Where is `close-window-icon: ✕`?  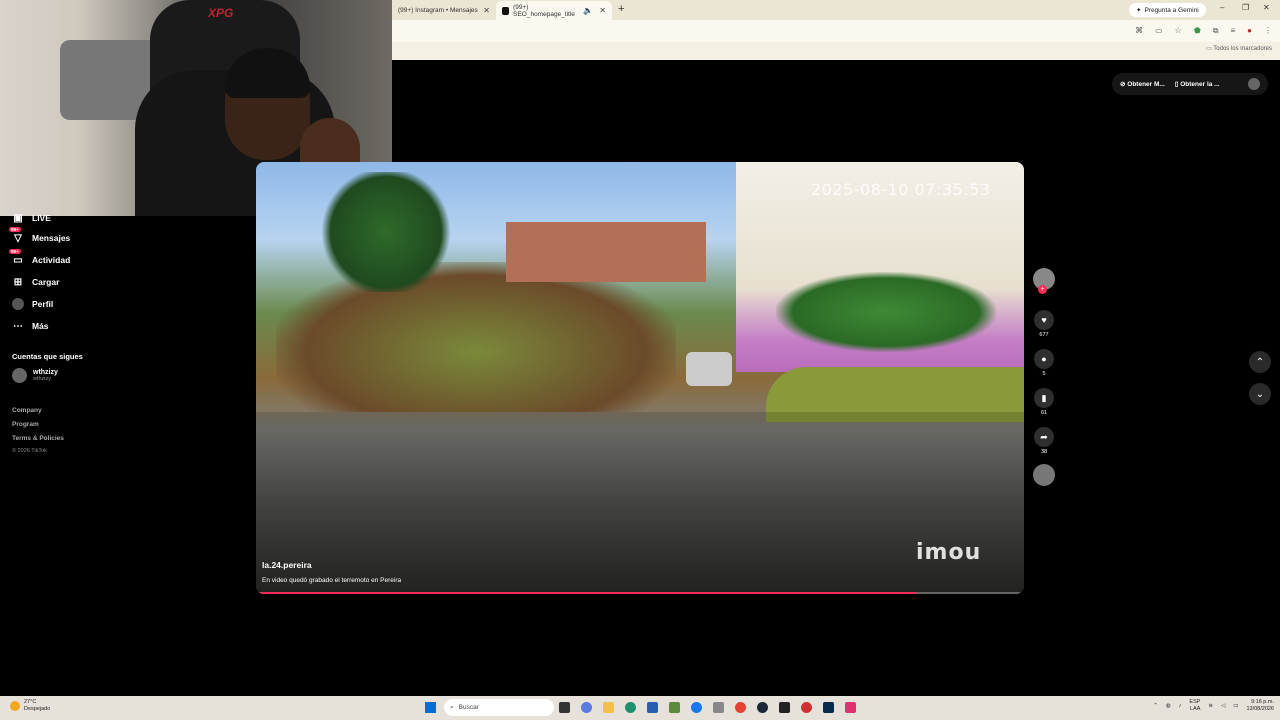 close-window-icon: ✕ is located at coordinates (1266, 7).